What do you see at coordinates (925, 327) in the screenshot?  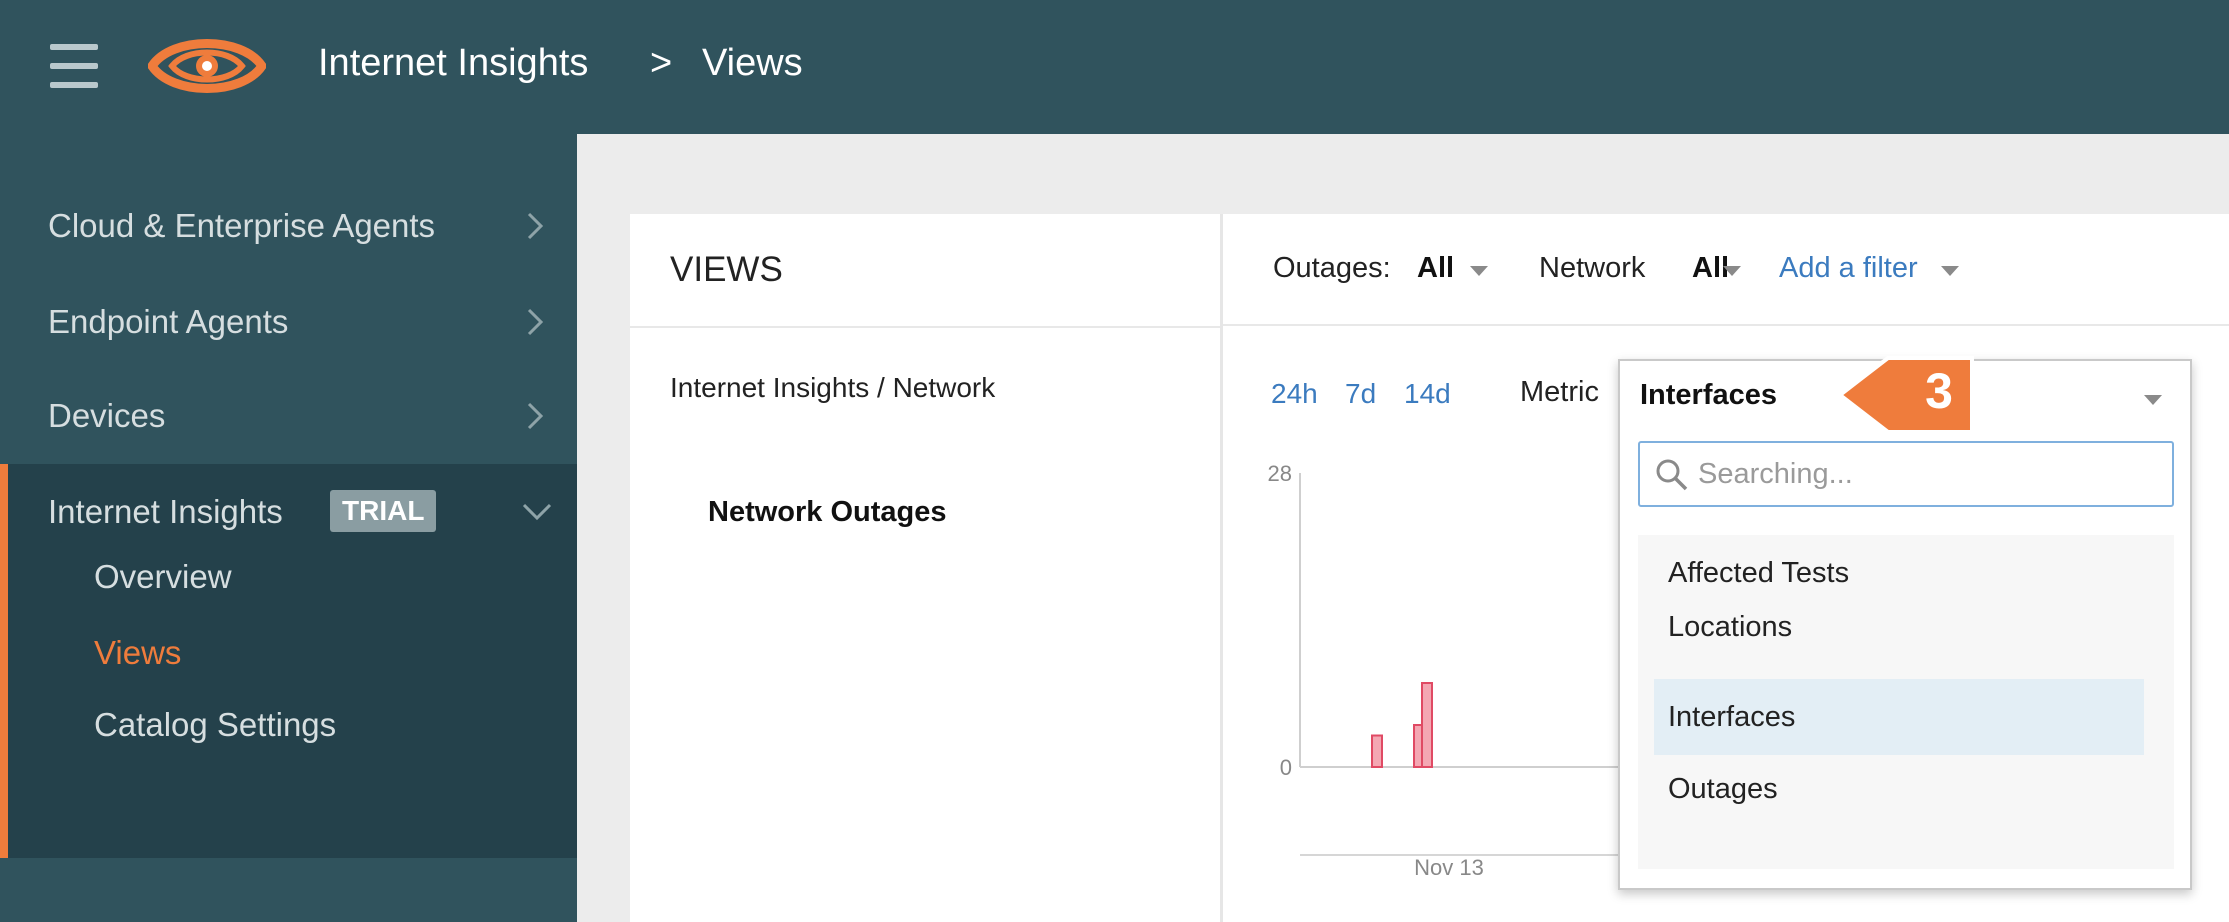 I see `divider` at bounding box center [925, 327].